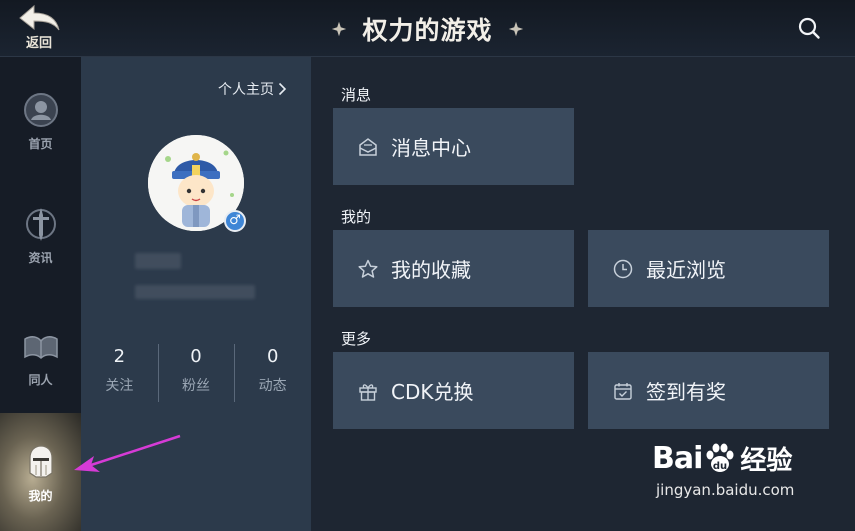 Image resolution: width=855 pixels, height=531 pixels. What do you see at coordinates (40, 461) in the screenshot?
I see `knight-helmet-icon` at bounding box center [40, 461].